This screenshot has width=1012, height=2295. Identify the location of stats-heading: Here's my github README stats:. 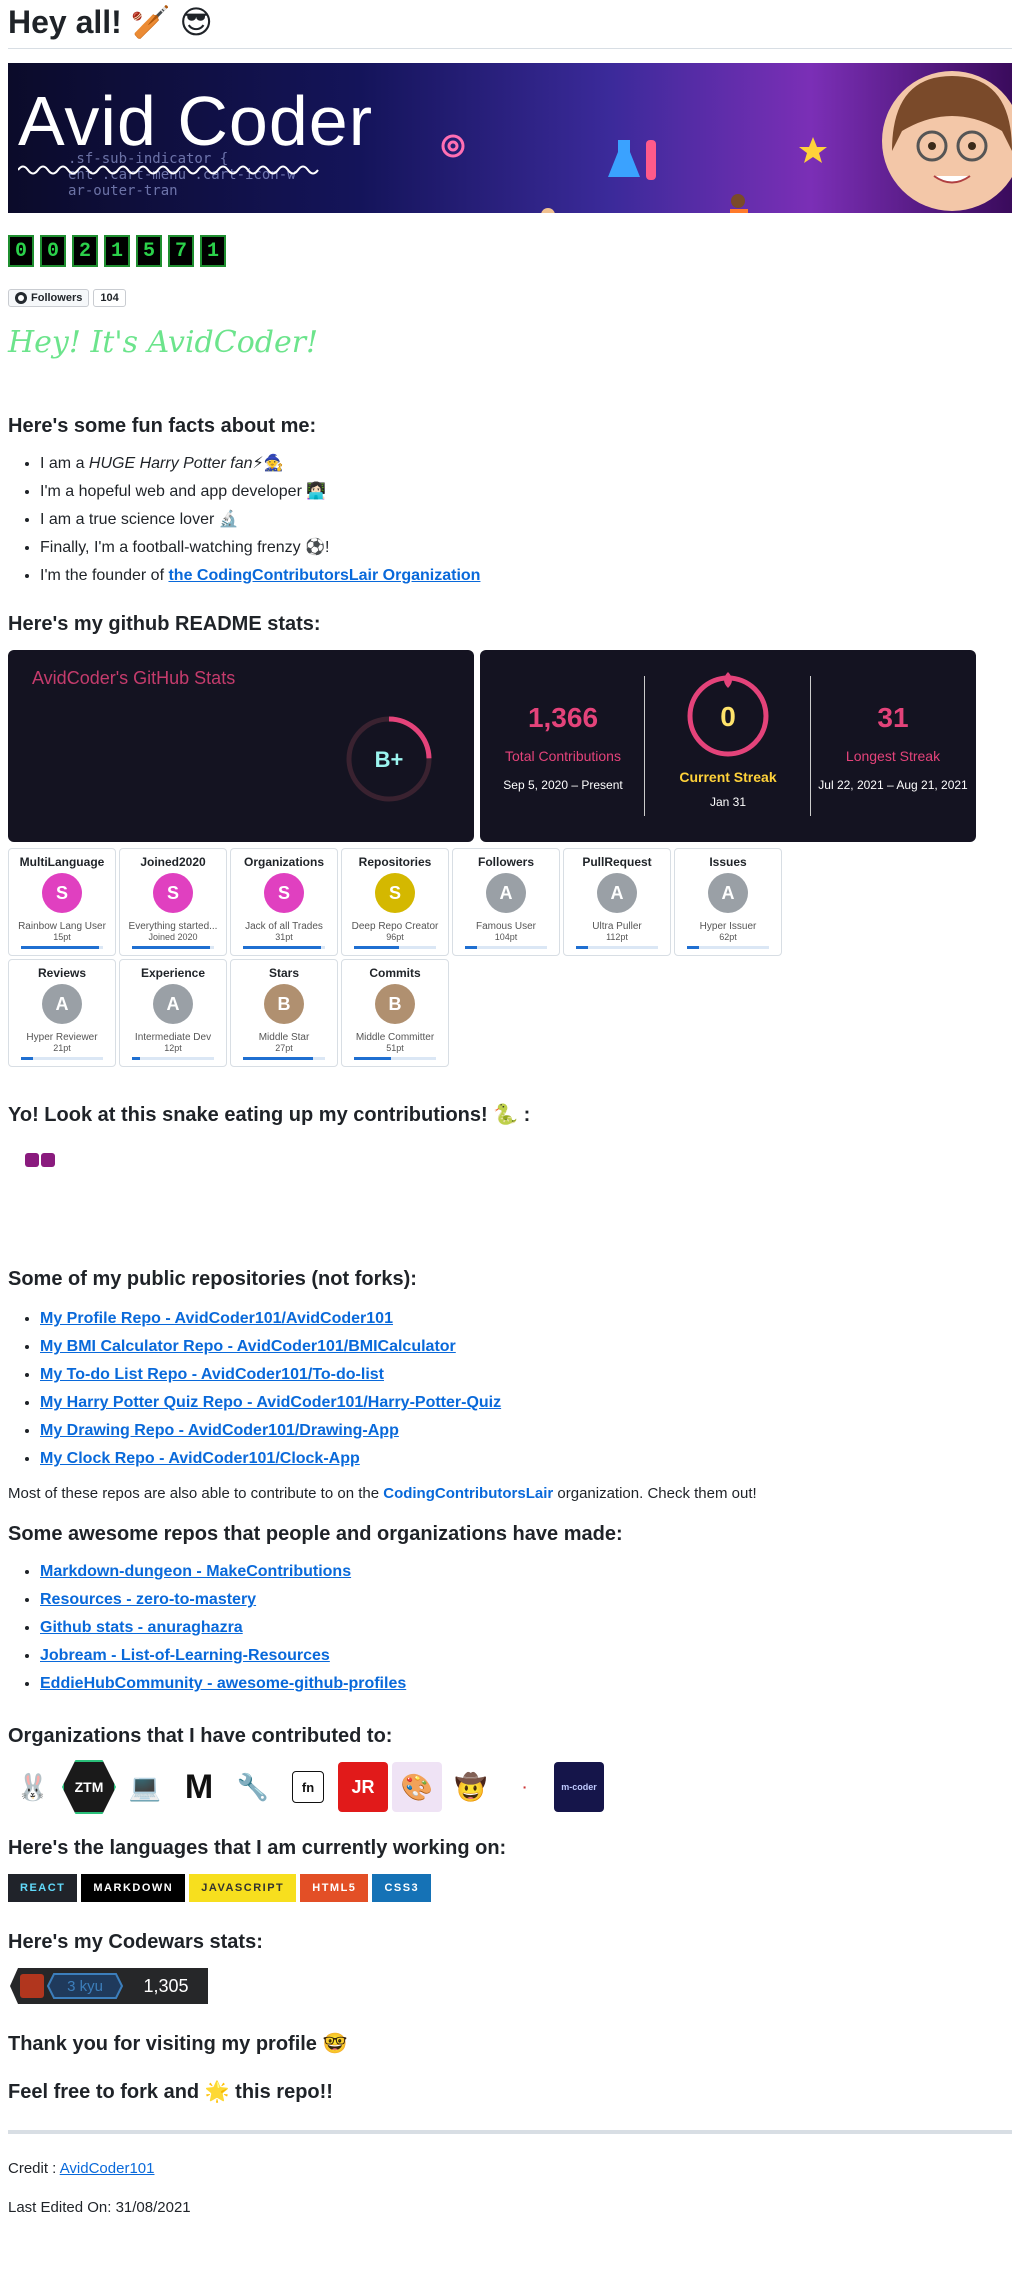
(164, 624).